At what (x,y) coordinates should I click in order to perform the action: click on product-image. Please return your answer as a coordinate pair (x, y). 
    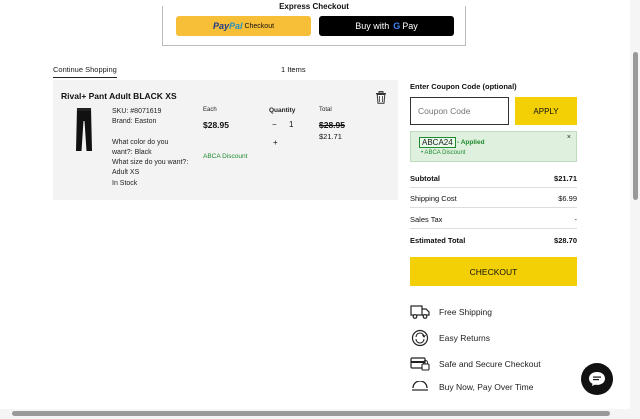
    Looking at the image, I should click on (84, 130).